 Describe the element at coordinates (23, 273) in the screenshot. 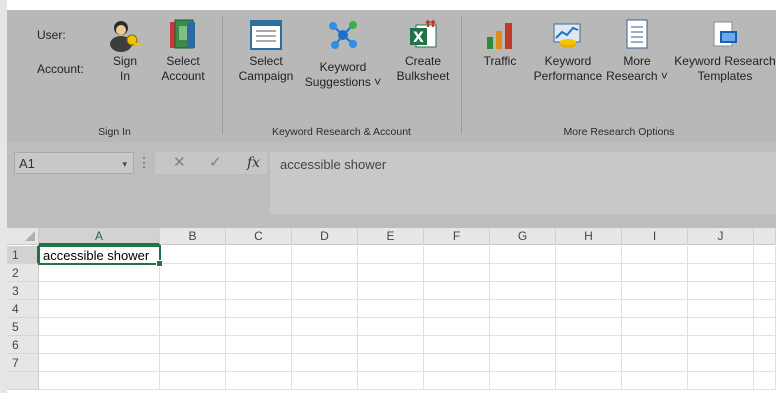

I see `row-header-2: 2` at that location.